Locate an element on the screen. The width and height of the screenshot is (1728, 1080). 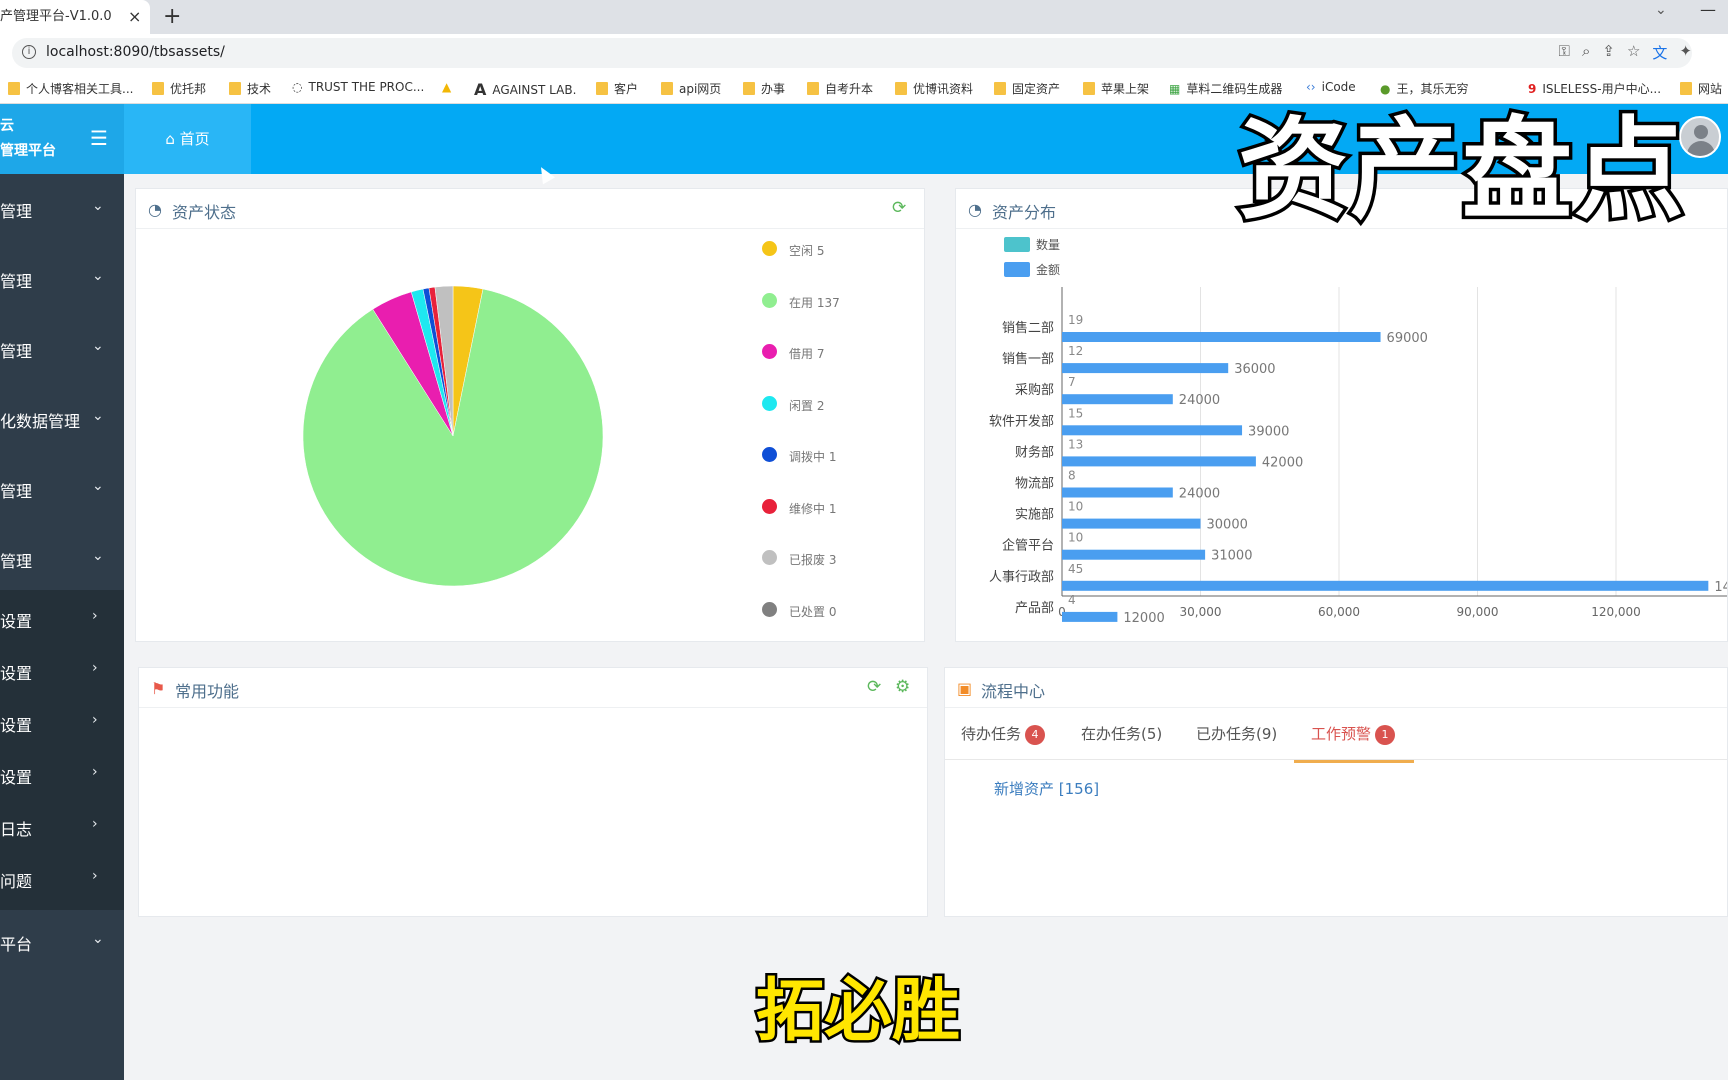
url-text: localhost:8090/tbsassets/ is located at coordinates (135, 52).